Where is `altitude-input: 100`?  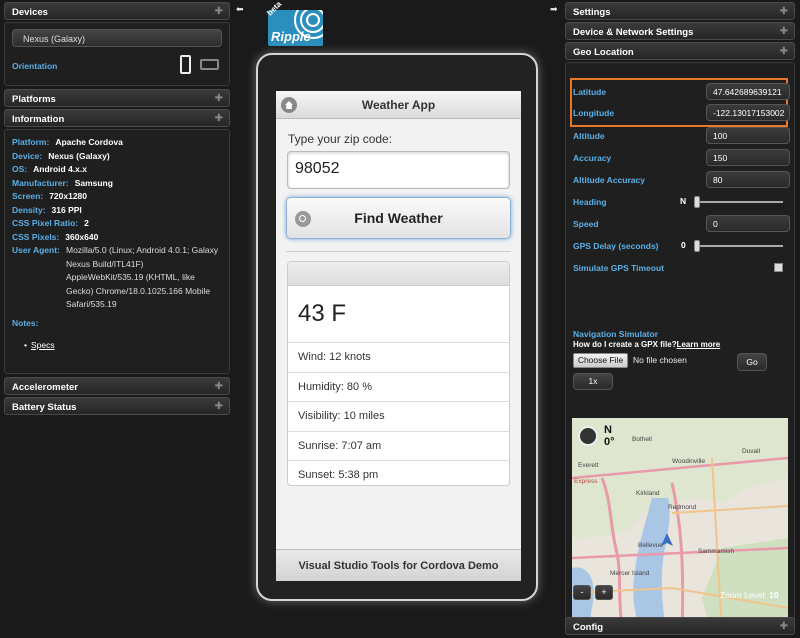
altitude-input: 100 is located at coordinates (748, 135).